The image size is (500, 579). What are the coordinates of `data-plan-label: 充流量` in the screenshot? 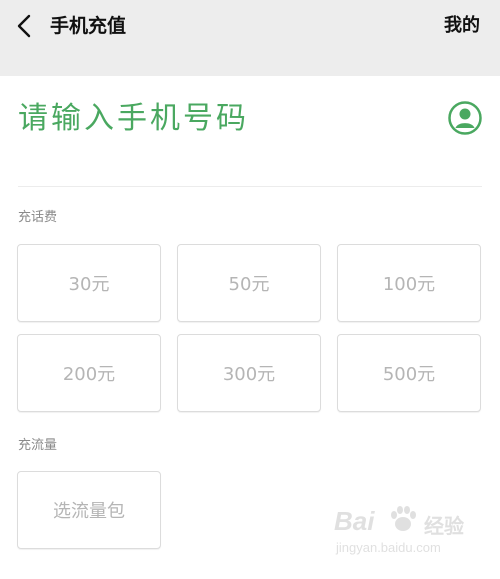 It's located at (38, 445).